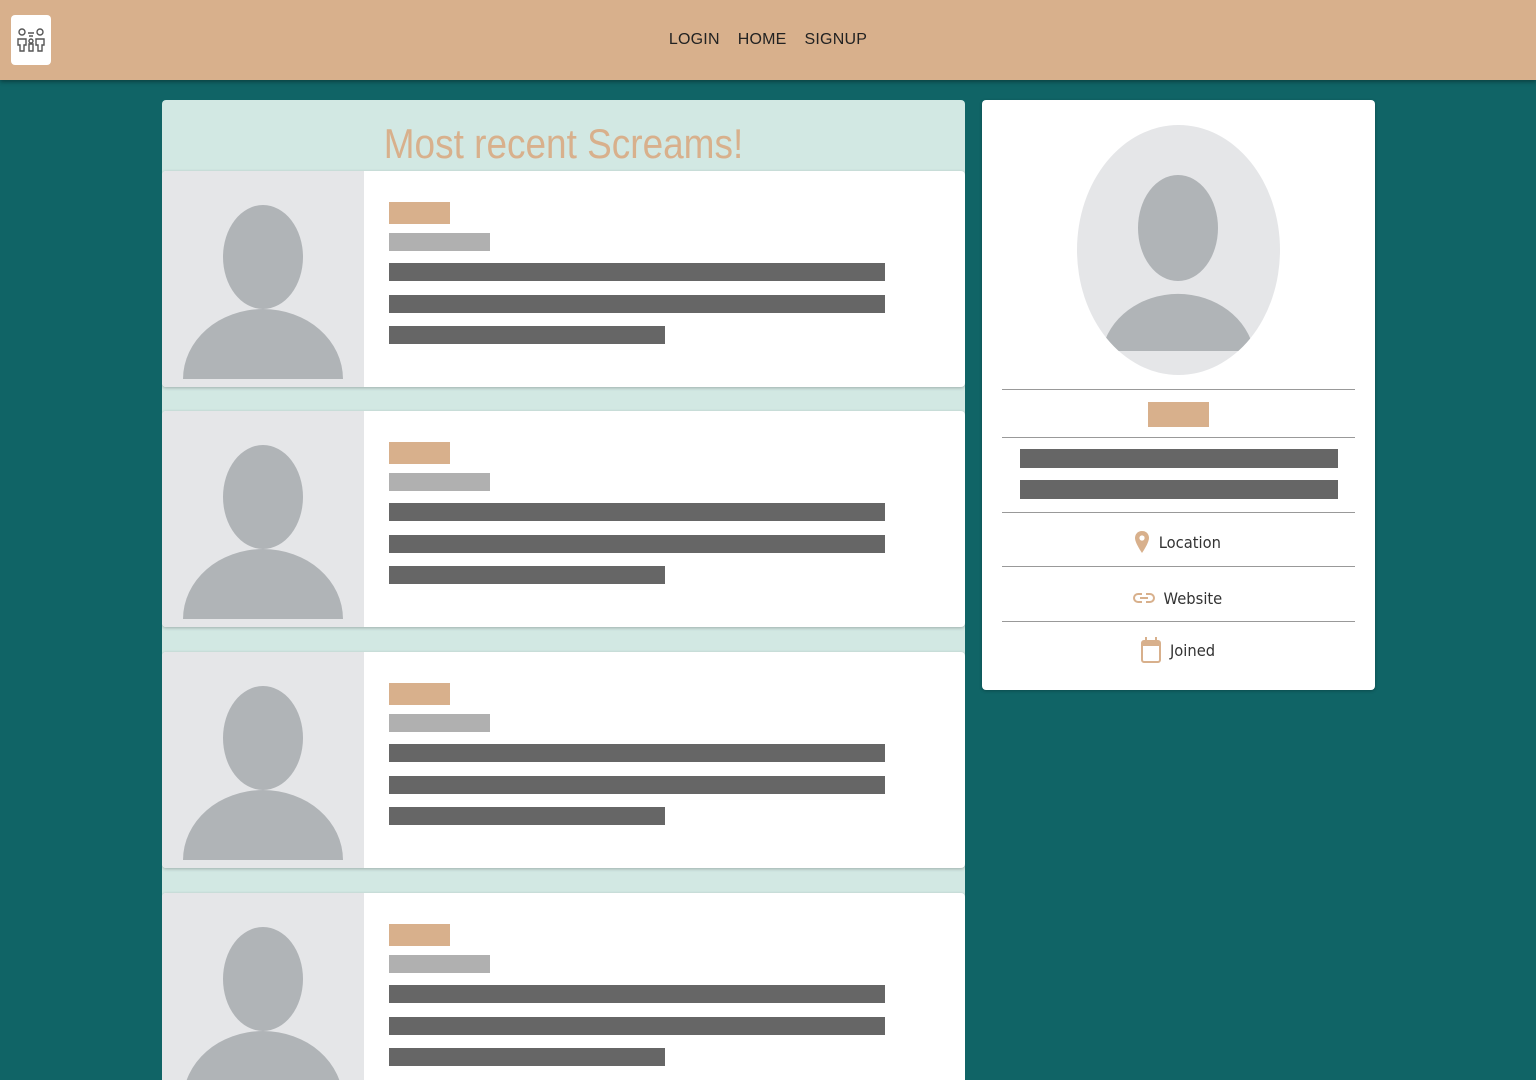 The height and width of the screenshot is (1080, 1536). What do you see at coordinates (1189, 542) in the screenshot?
I see `location-label: Location` at bounding box center [1189, 542].